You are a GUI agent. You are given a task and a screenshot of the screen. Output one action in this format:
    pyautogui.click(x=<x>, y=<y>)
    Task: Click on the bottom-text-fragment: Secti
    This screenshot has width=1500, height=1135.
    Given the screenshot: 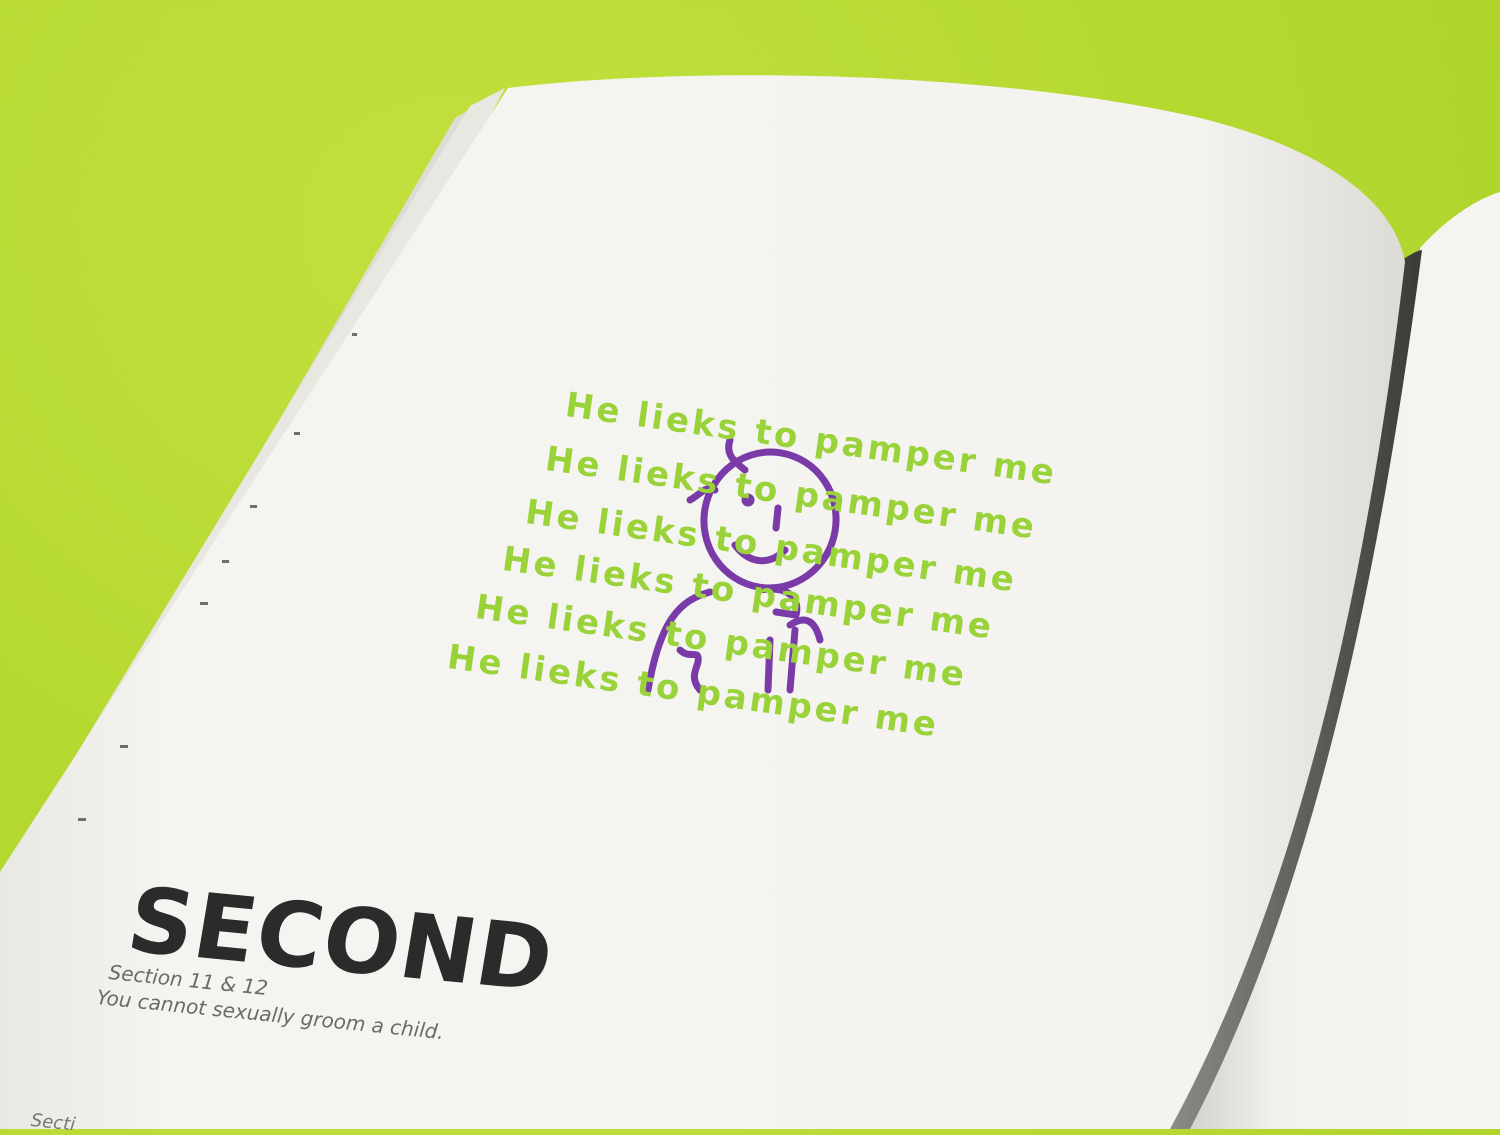 What is the action you would take?
    pyautogui.click(x=53, y=1122)
    